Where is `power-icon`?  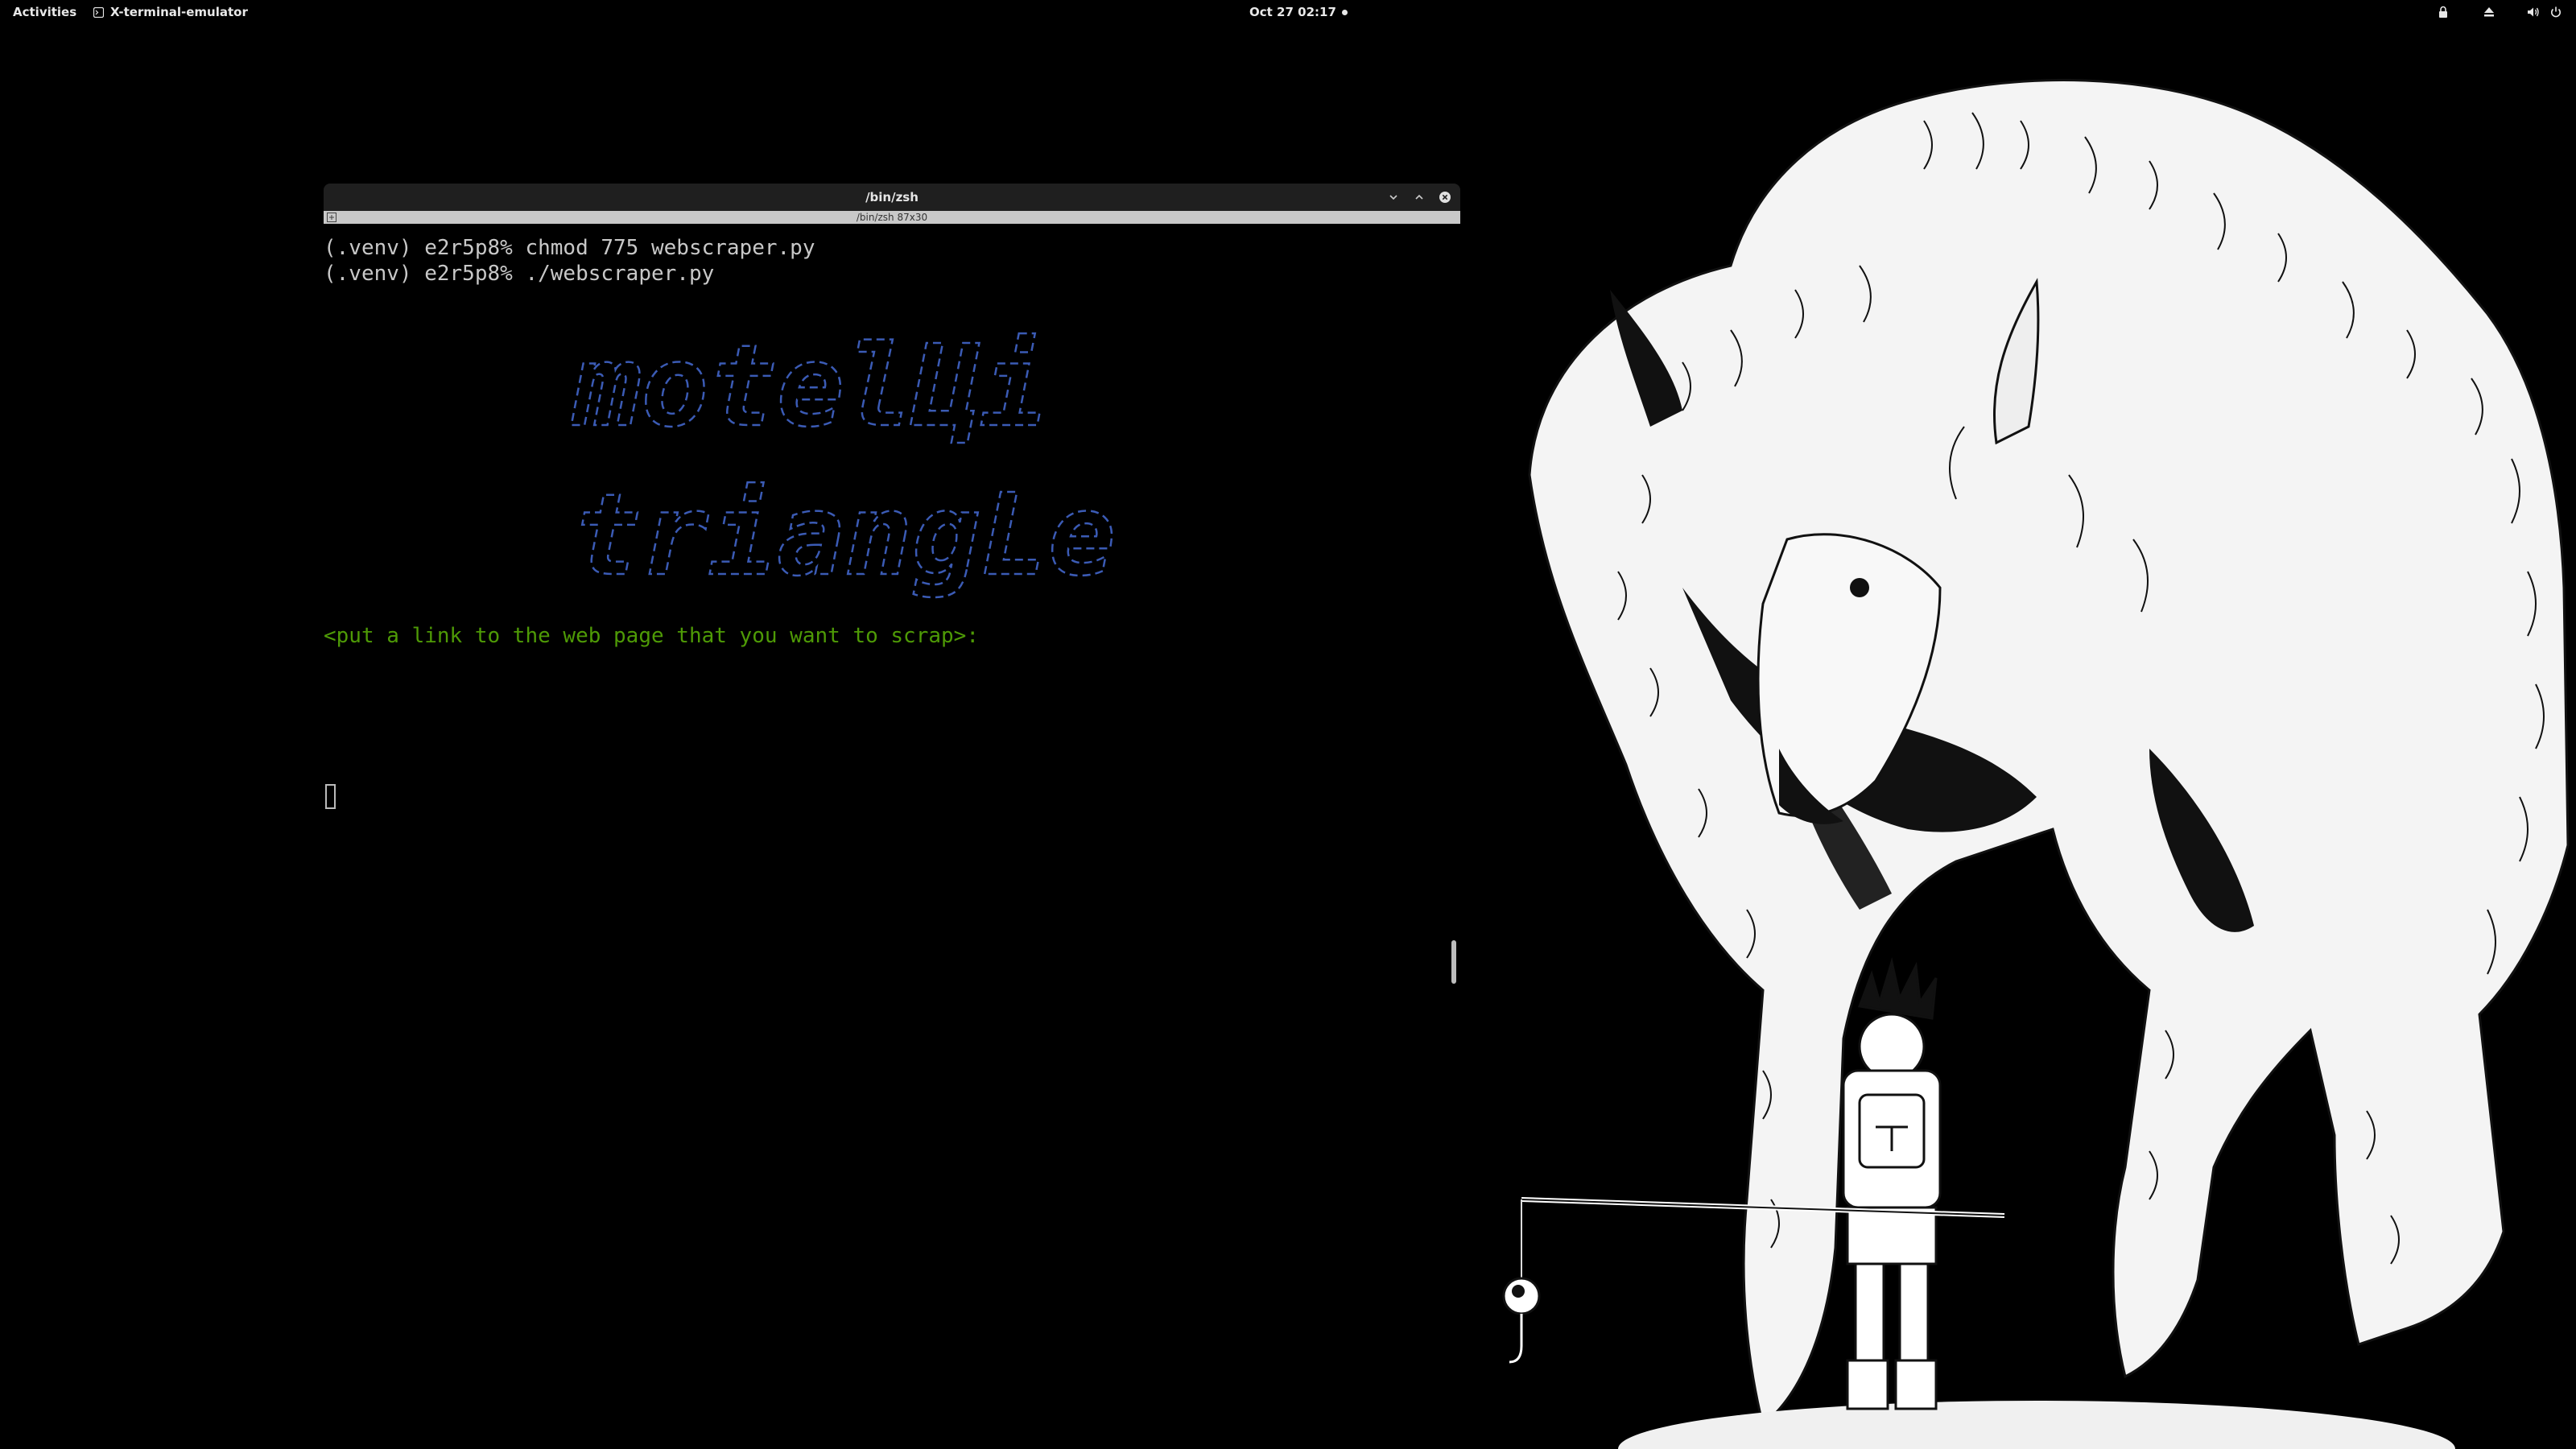 power-icon is located at coordinates (2556, 12).